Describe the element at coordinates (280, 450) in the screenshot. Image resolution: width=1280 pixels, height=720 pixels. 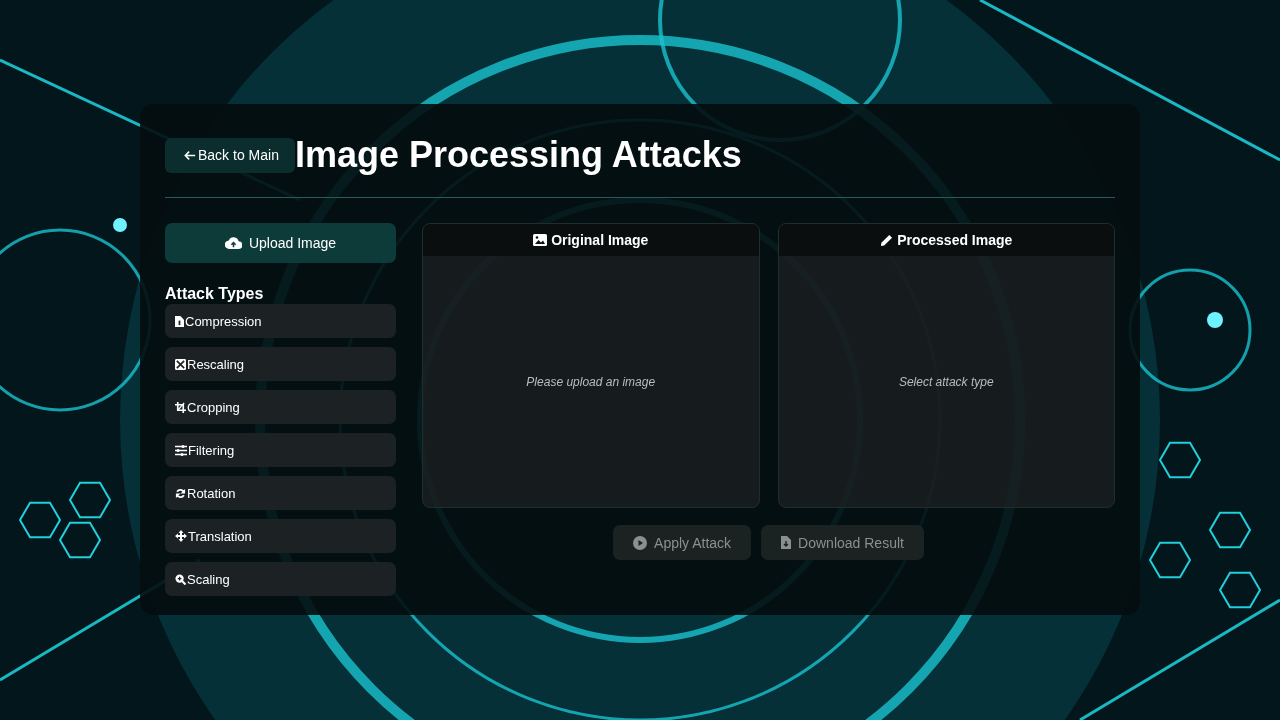
I see `attack-type-item: Filtering` at that location.